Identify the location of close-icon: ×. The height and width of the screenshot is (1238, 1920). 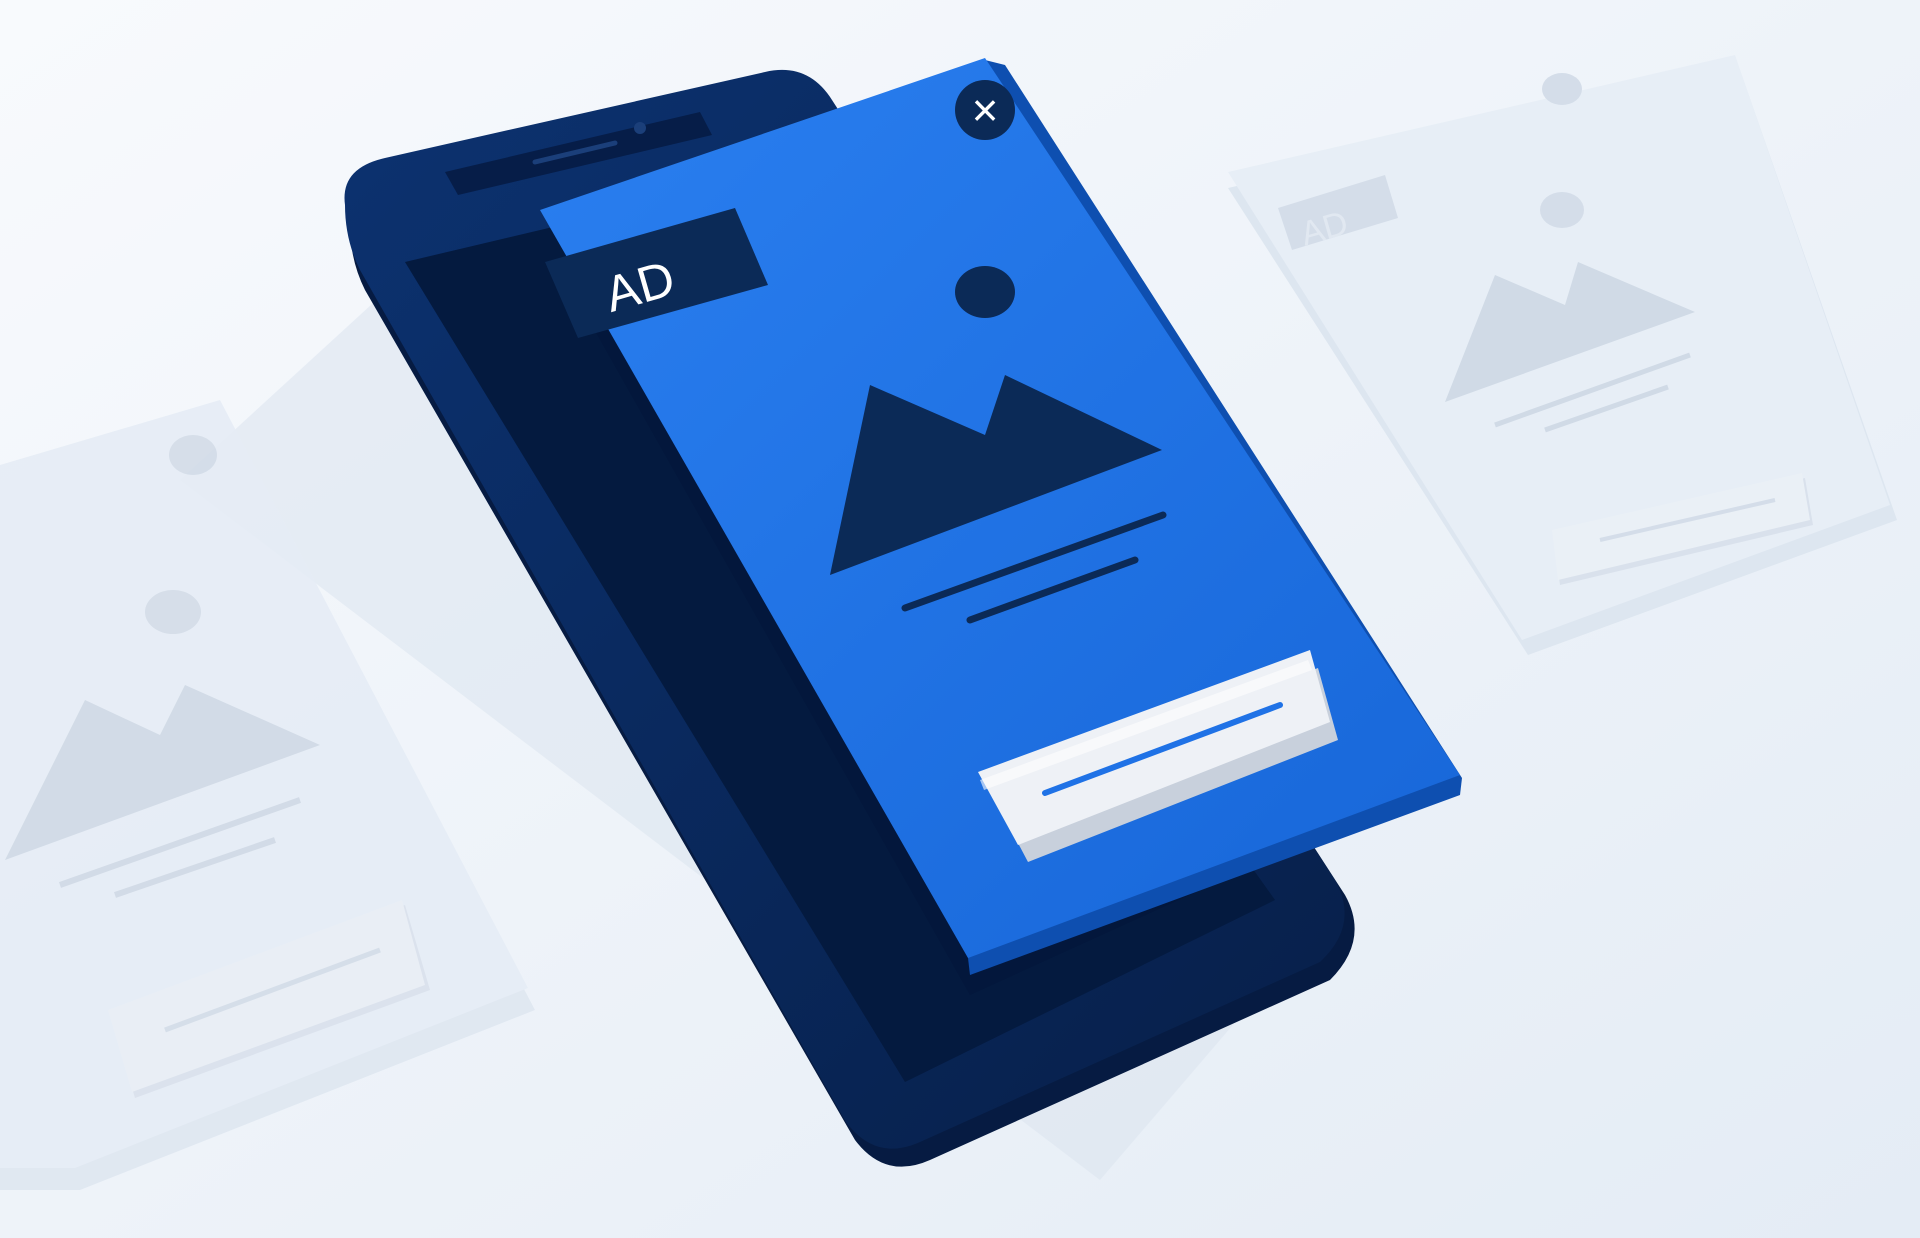
(985, 110).